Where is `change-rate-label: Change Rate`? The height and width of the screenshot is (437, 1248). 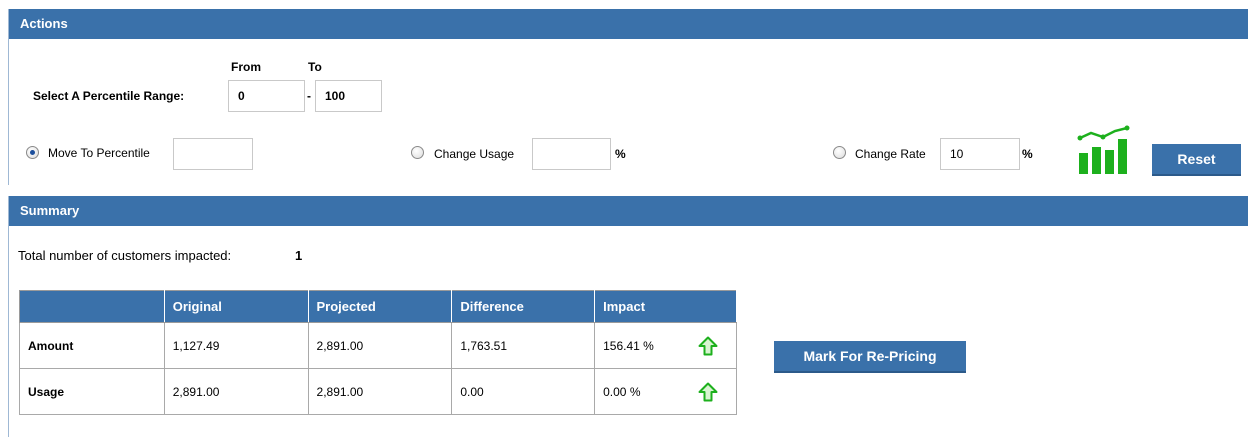 change-rate-label: Change Rate is located at coordinates (890, 154).